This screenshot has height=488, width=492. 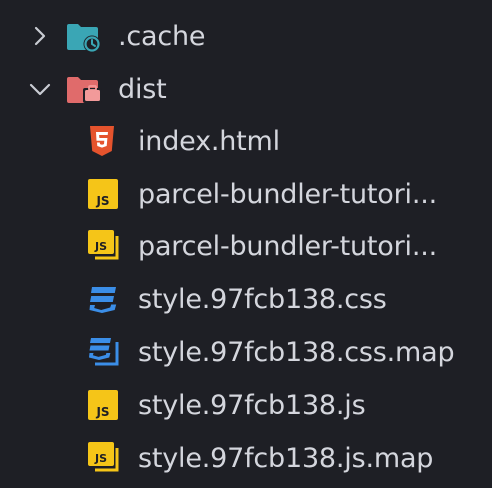 I want to click on folder-label-dist: dist, so click(x=142, y=89).